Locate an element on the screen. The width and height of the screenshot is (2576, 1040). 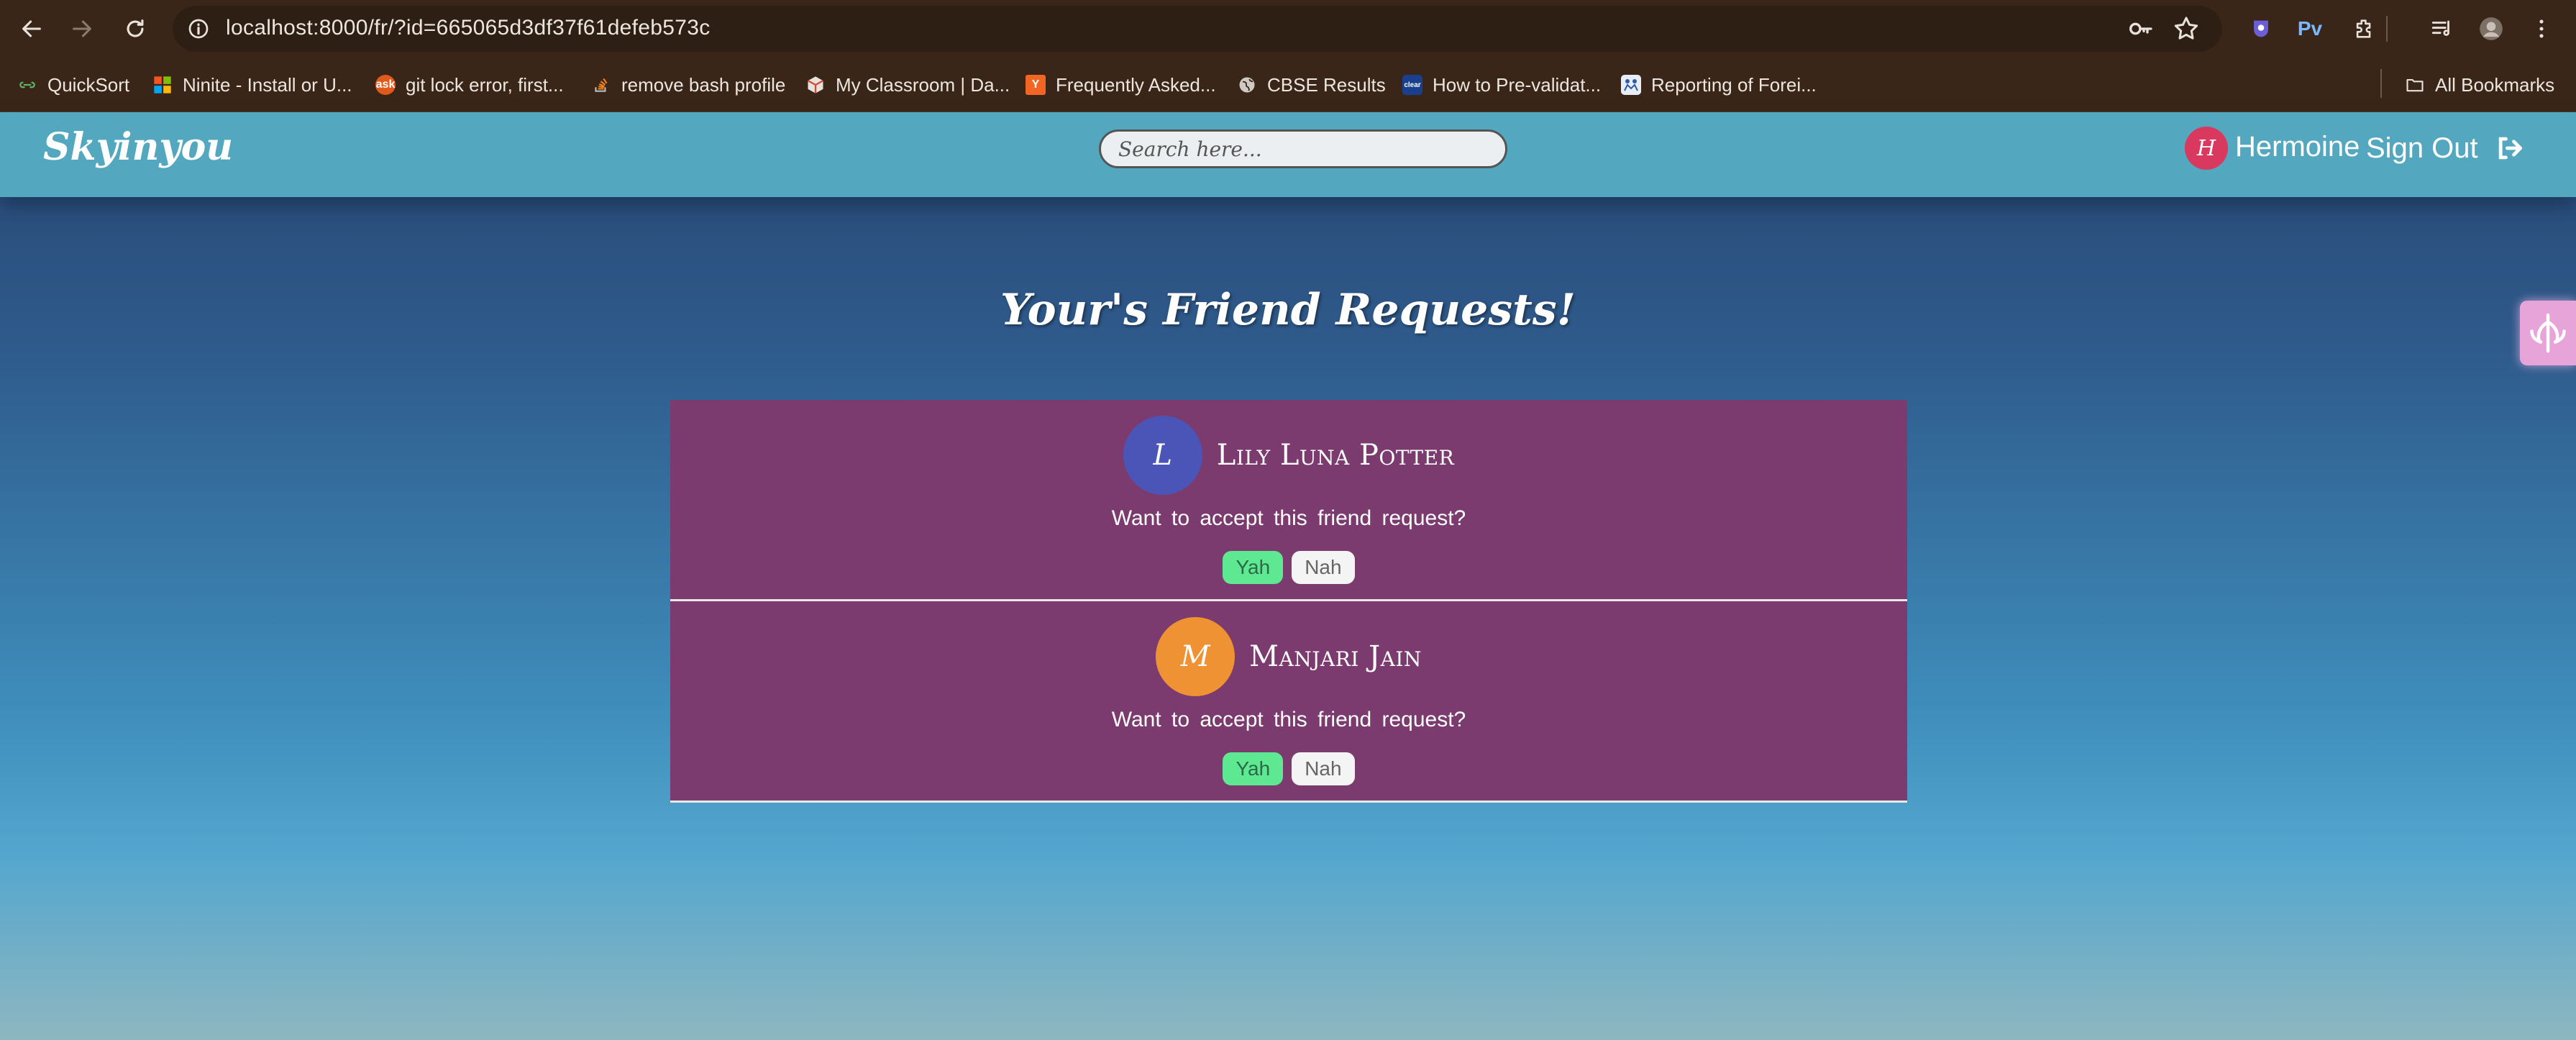
back-button is located at coordinates (31, 28).